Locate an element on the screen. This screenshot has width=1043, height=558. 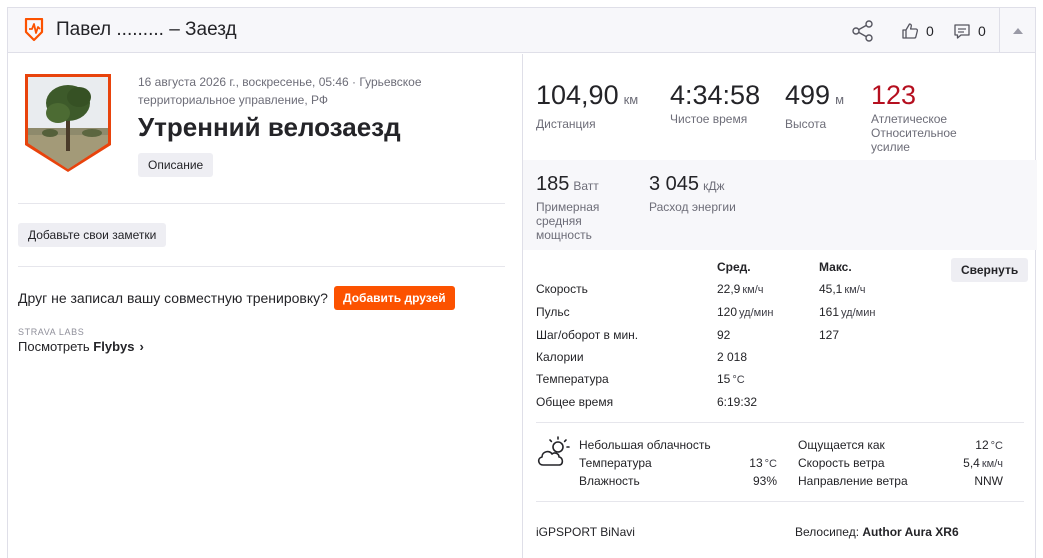
table-row: Скорость 22,9 км/ч 45,1 км/ч is located at coordinates (736, 291).